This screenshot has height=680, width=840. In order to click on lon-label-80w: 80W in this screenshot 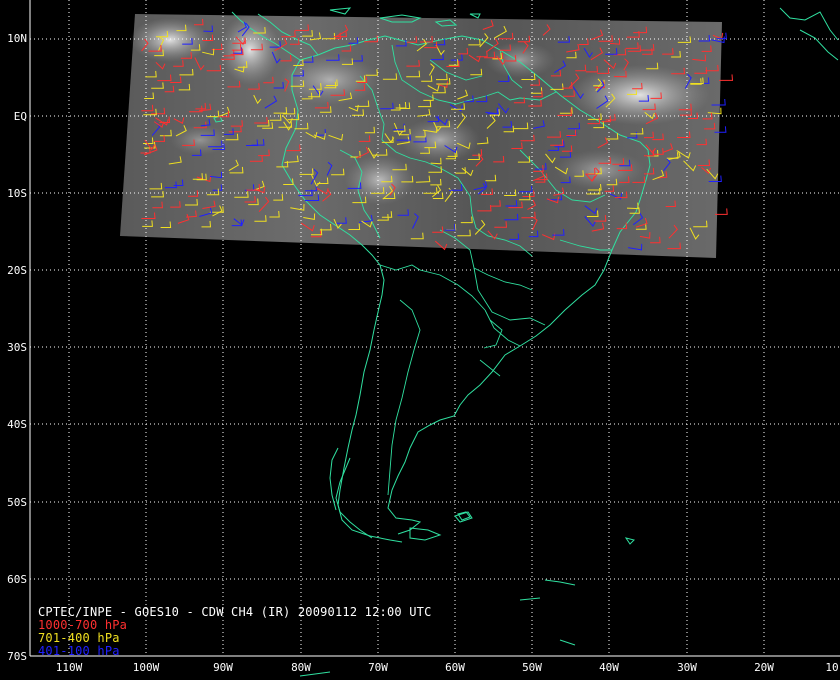, I will do `click(301, 667)`.